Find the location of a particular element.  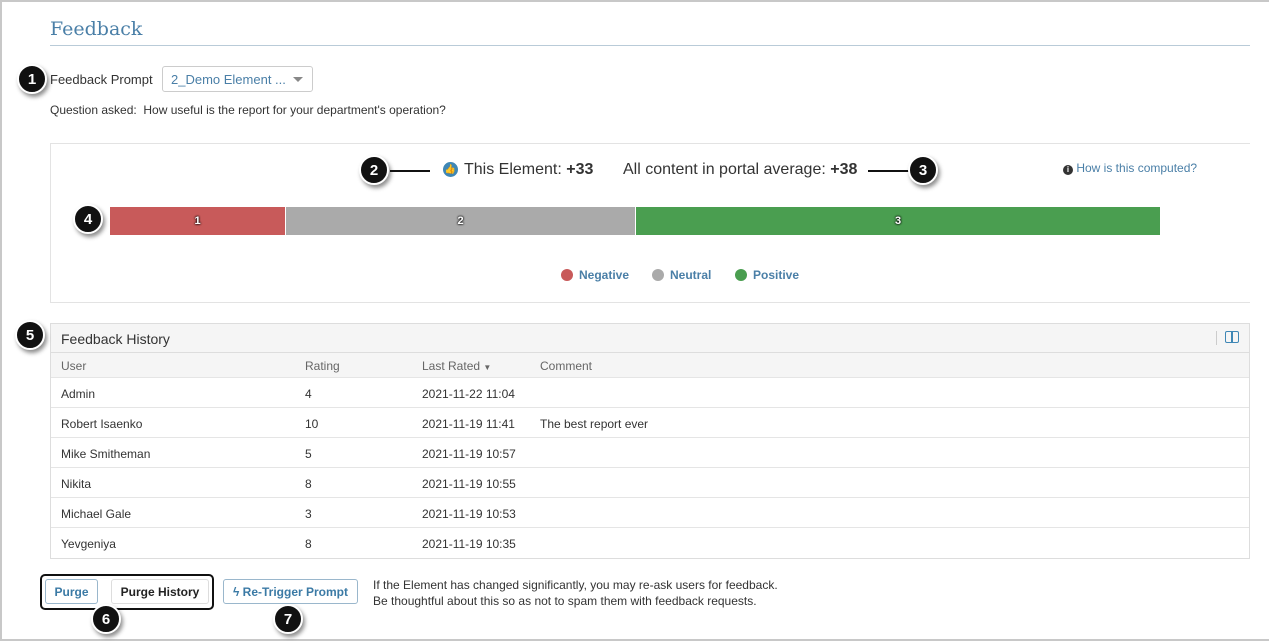

cell-date: 2021-11-22 11:04 is located at coordinates (468, 394).